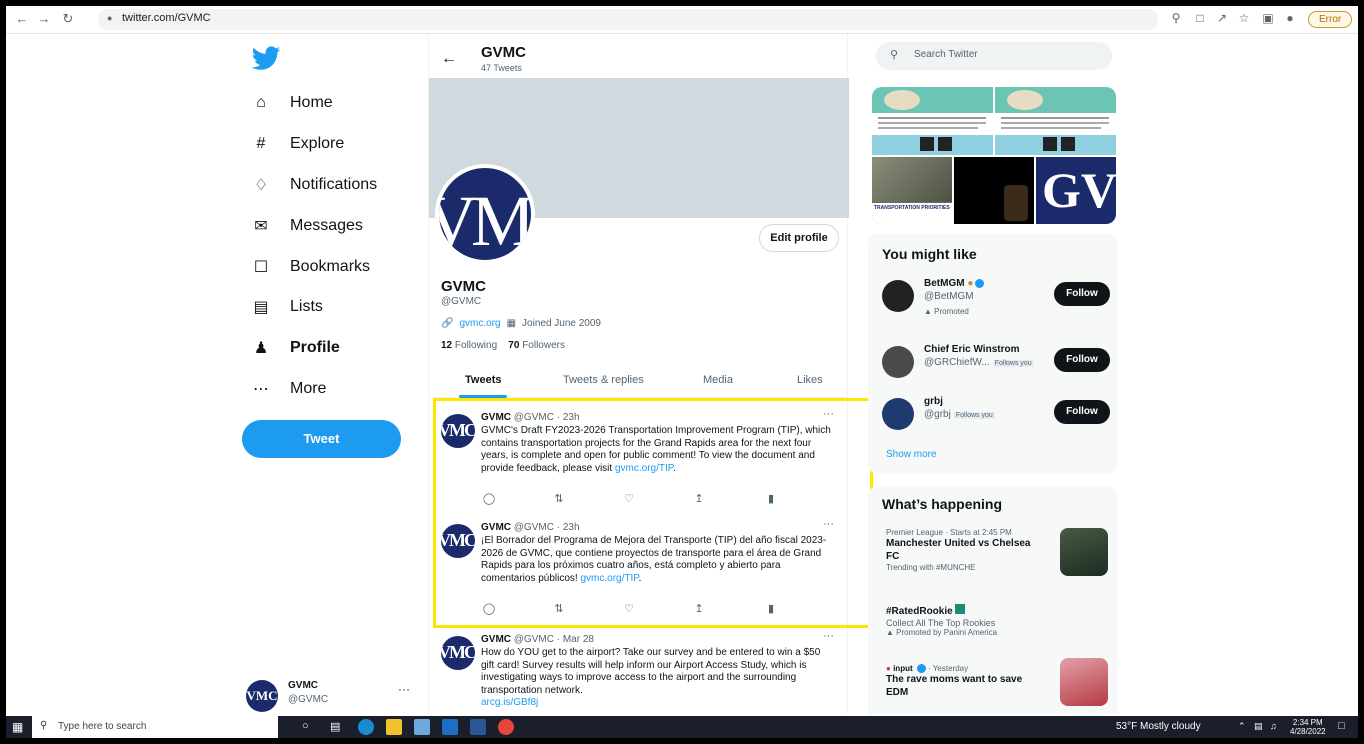 The image size is (1364, 744). I want to click on tweet-link: arcg.is/GBf8j, so click(509, 702).